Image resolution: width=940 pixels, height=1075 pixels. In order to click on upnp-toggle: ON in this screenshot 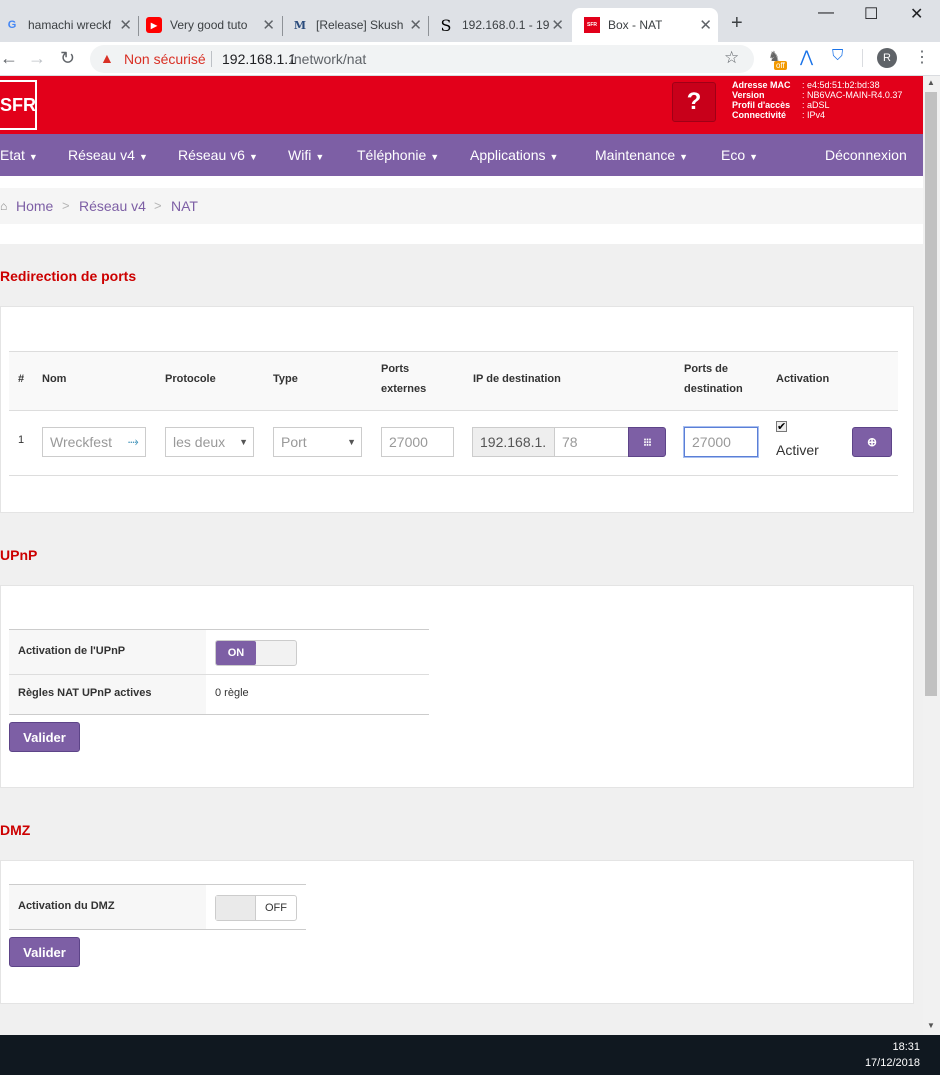, I will do `click(256, 653)`.